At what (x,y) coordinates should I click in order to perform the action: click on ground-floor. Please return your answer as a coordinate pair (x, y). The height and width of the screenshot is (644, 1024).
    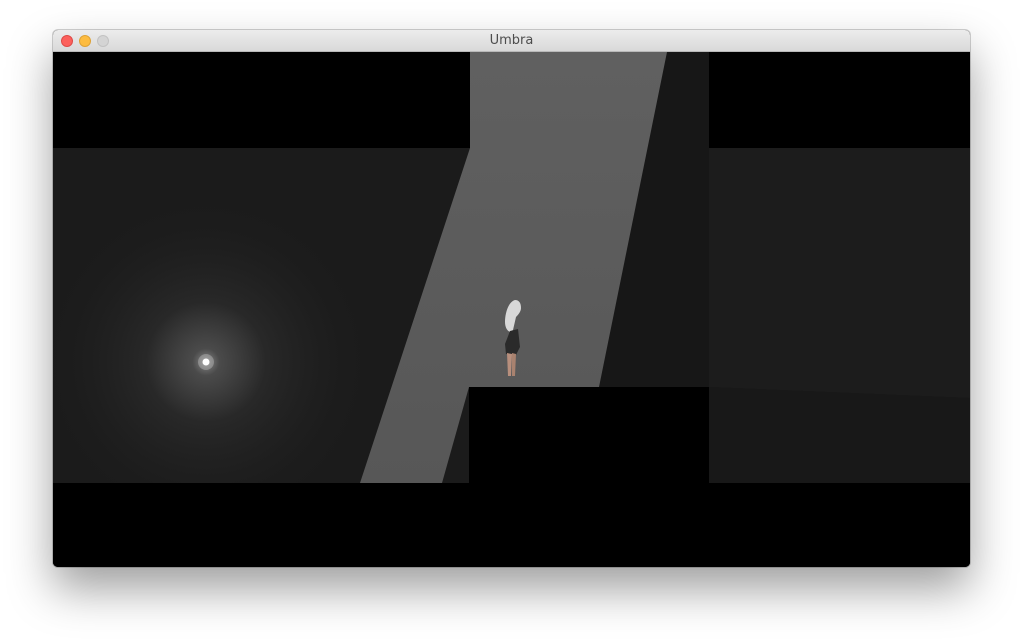
    Looking at the image, I should click on (511, 525).